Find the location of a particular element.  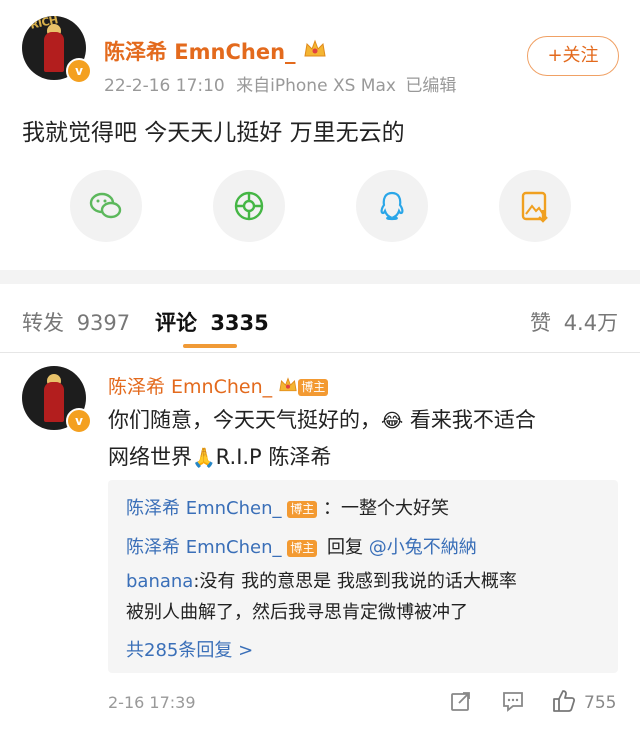

reply-text: ：一整个大好笑 is located at coordinates (385, 508).